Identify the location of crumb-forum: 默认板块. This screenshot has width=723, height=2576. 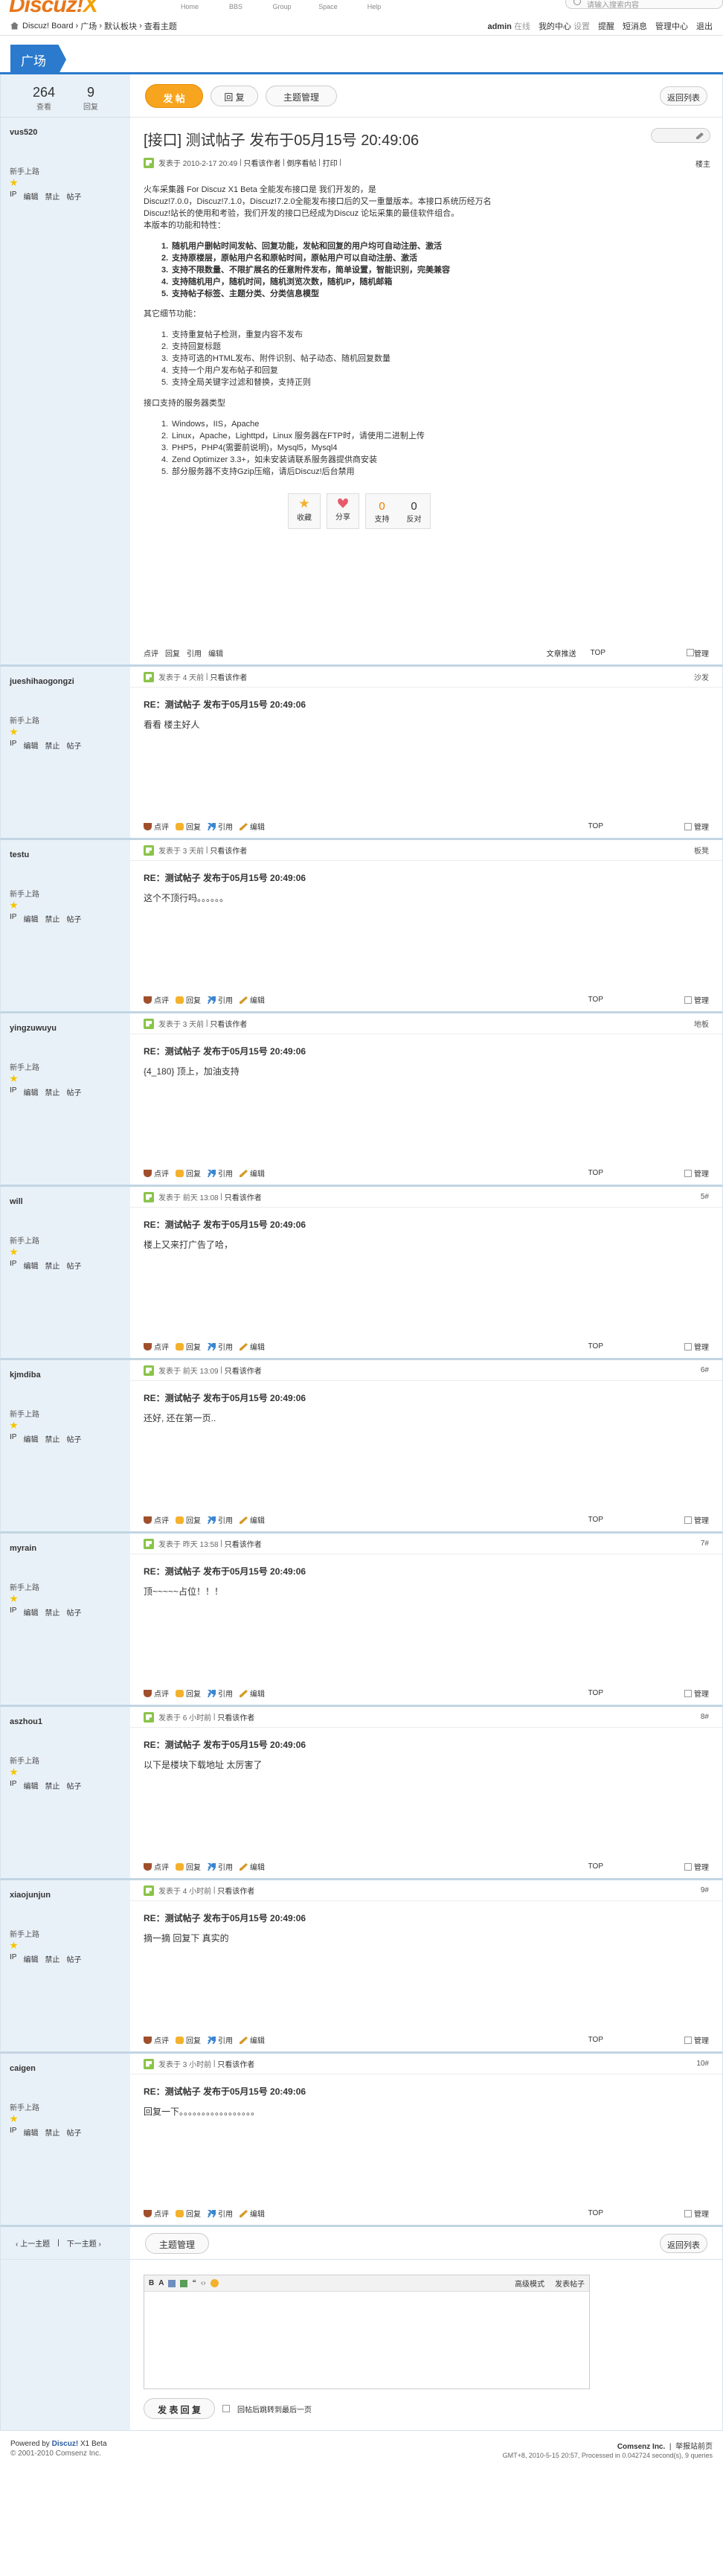
(120, 26).